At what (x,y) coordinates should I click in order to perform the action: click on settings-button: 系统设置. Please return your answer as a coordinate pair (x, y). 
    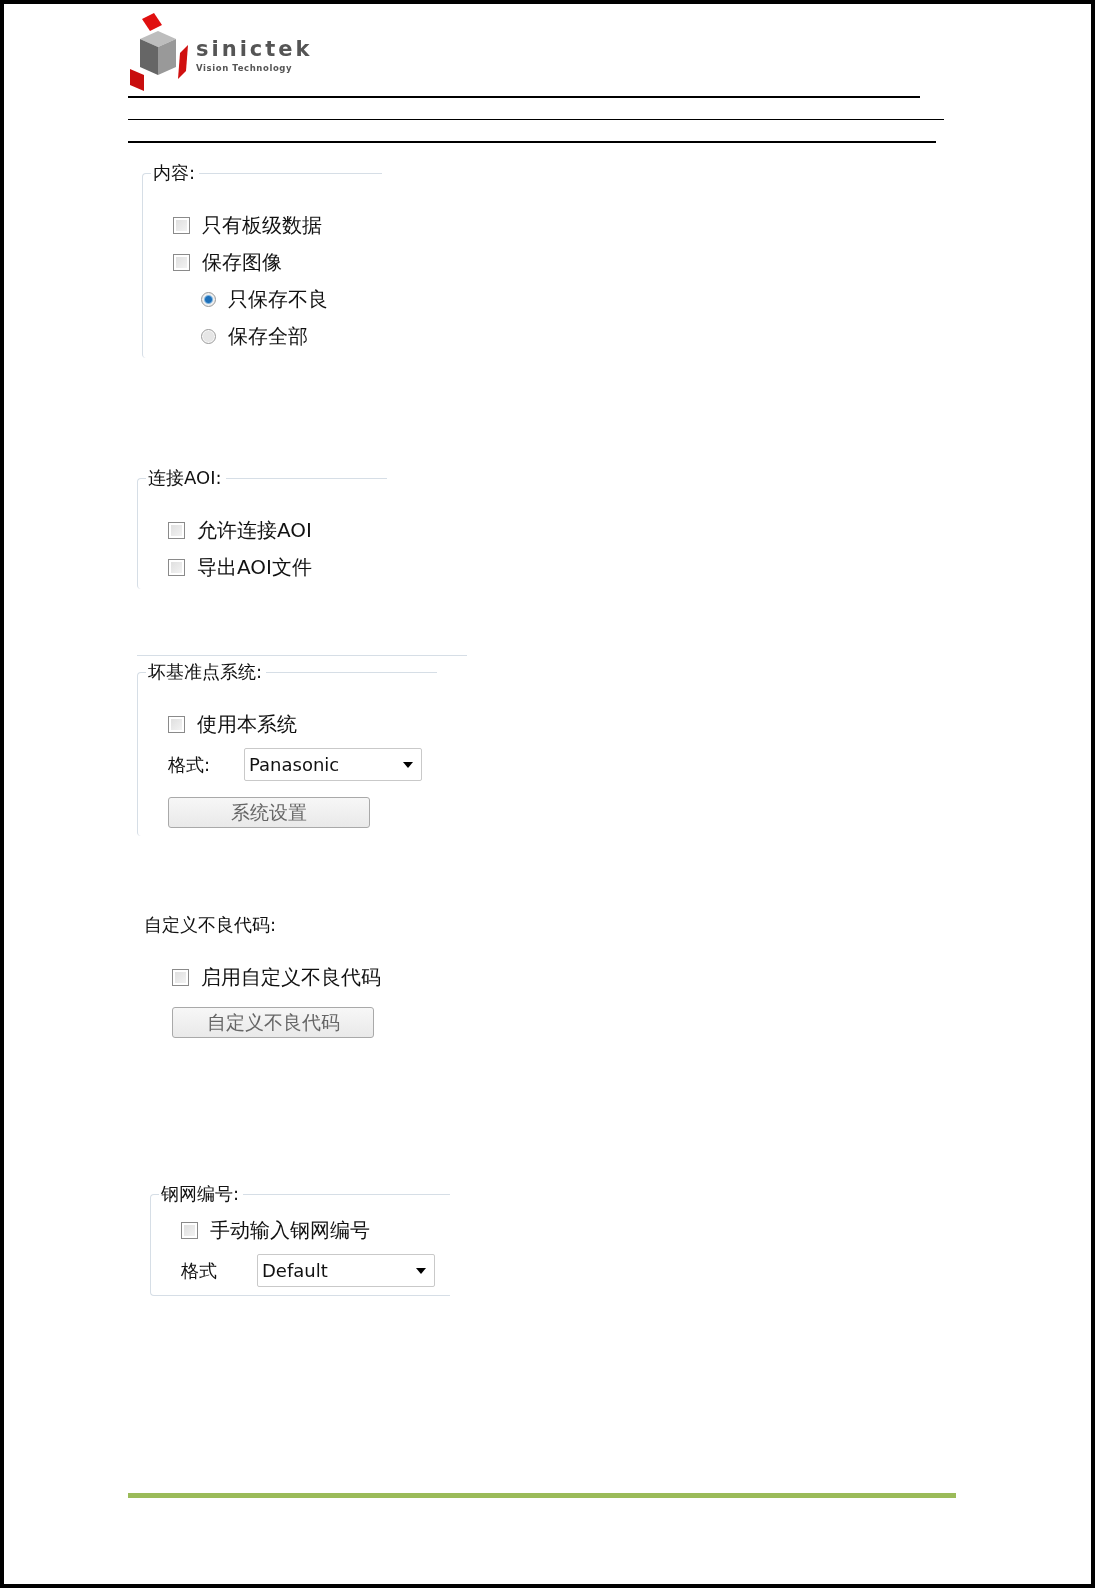
    Looking at the image, I should click on (269, 812).